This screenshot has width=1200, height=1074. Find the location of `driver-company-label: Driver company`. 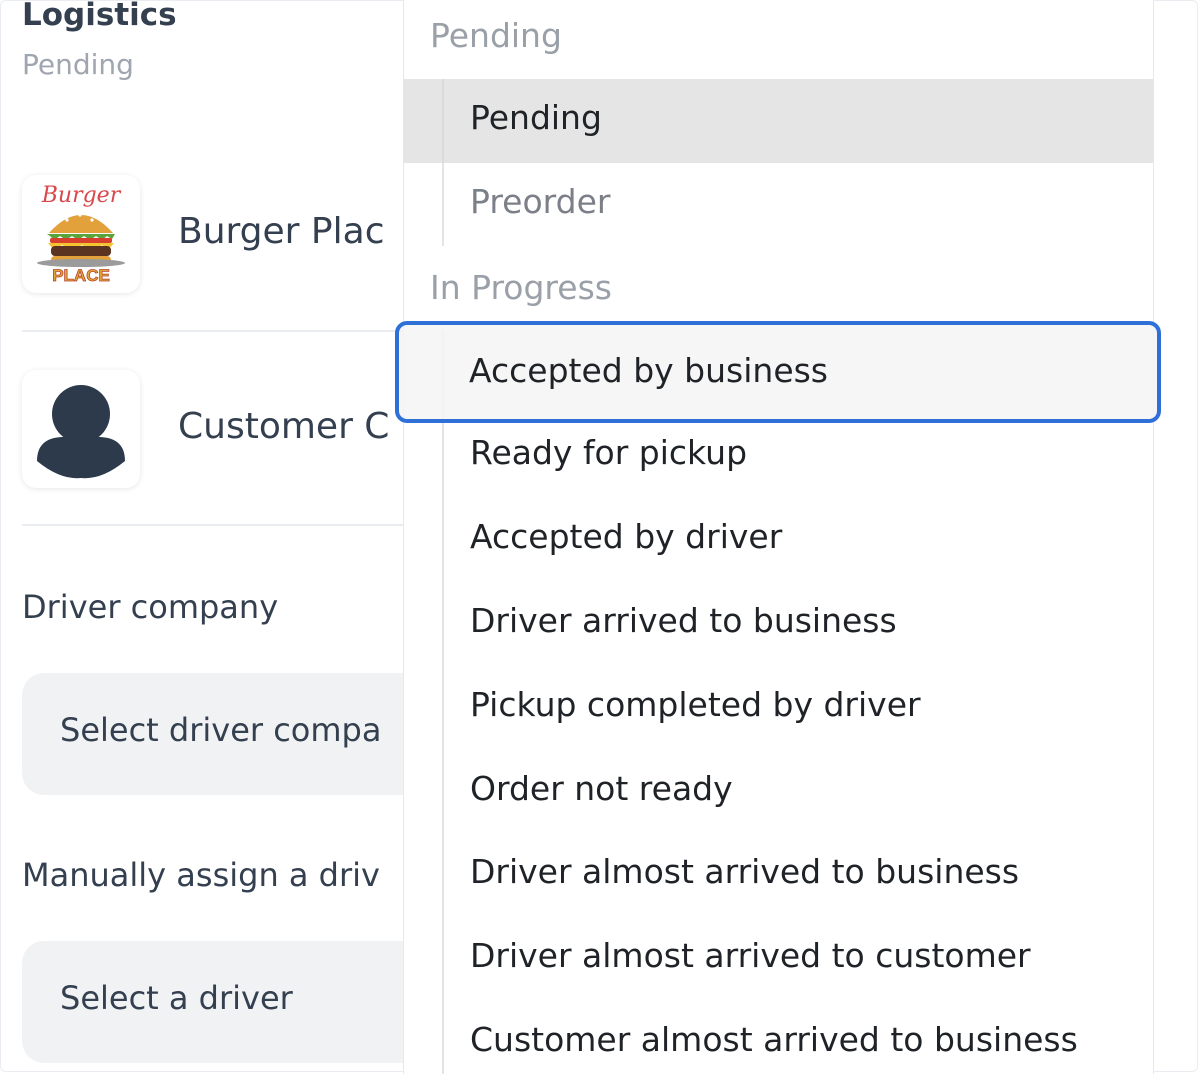

driver-company-label: Driver company is located at coordinates (150, 607).